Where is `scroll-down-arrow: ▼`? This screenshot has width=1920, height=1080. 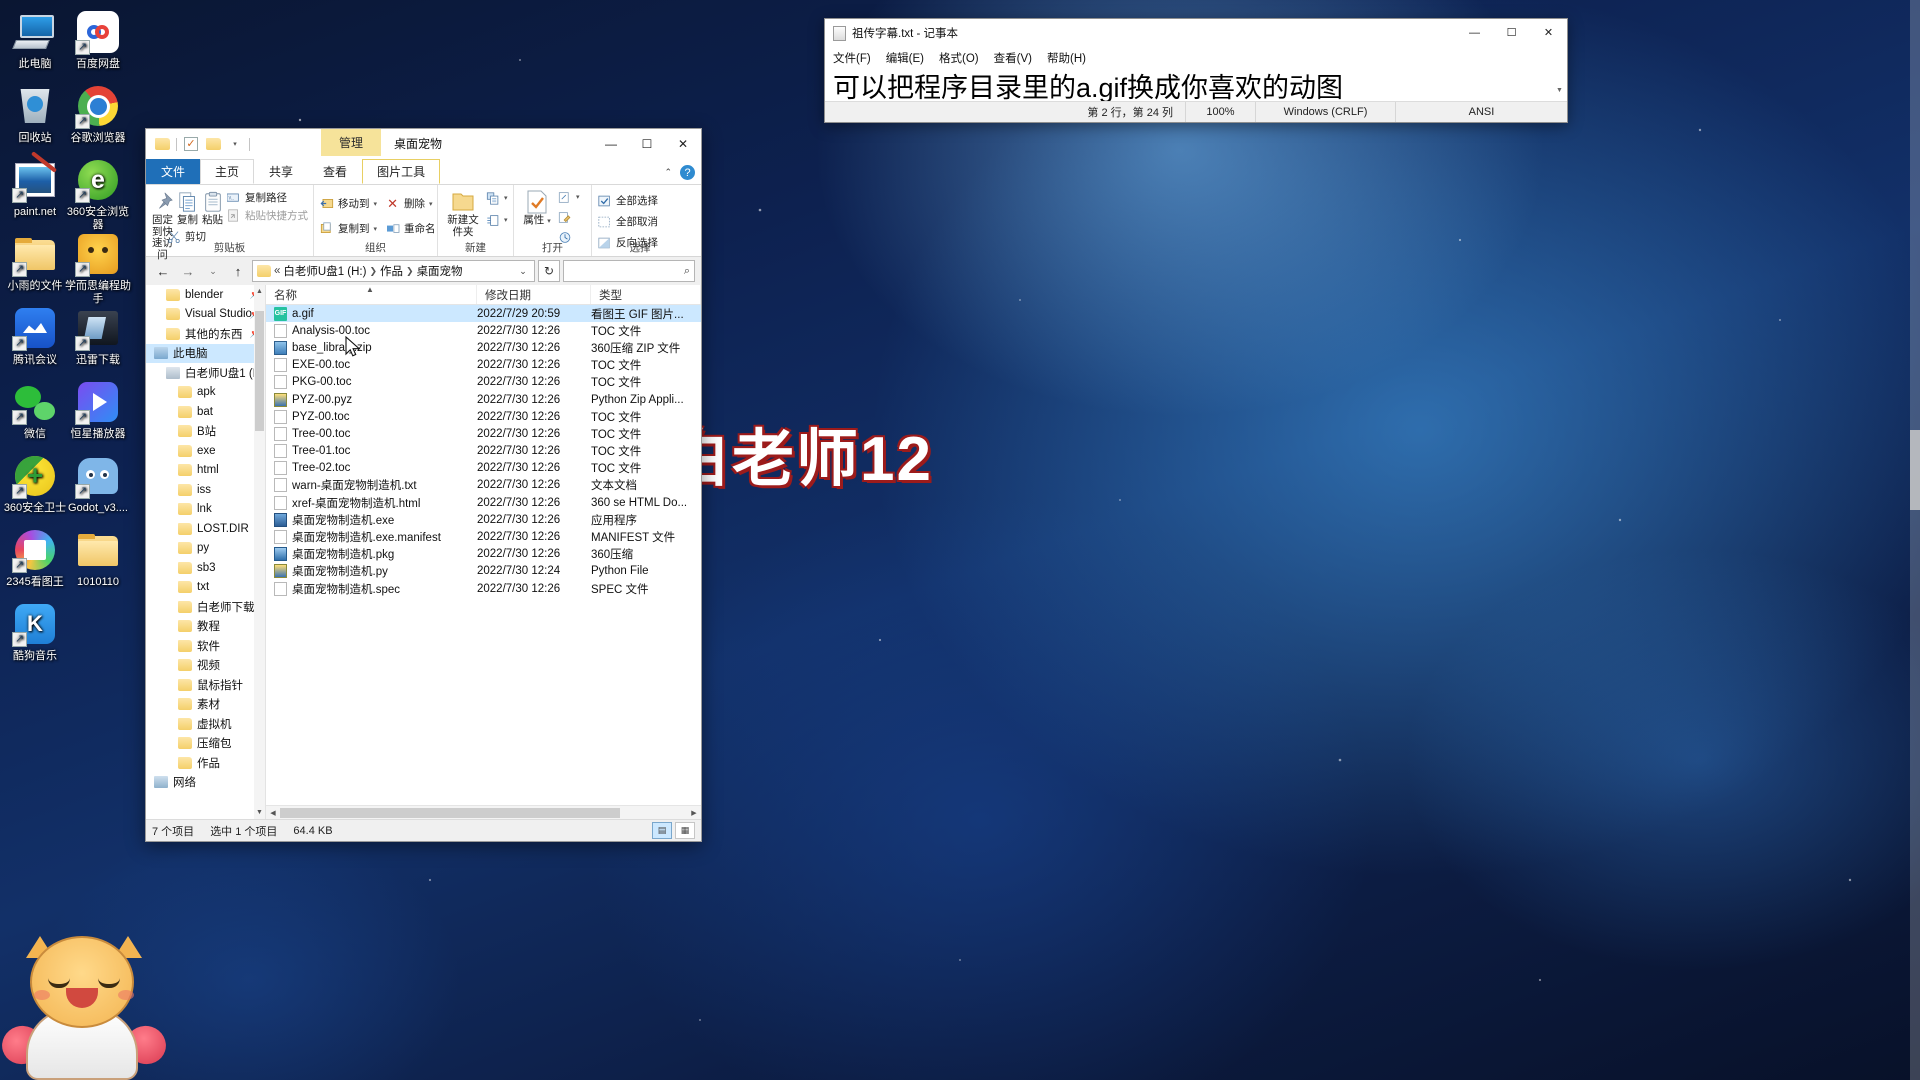
scroll-down-arrow: ▼ is located at coordinates (1559, 90).